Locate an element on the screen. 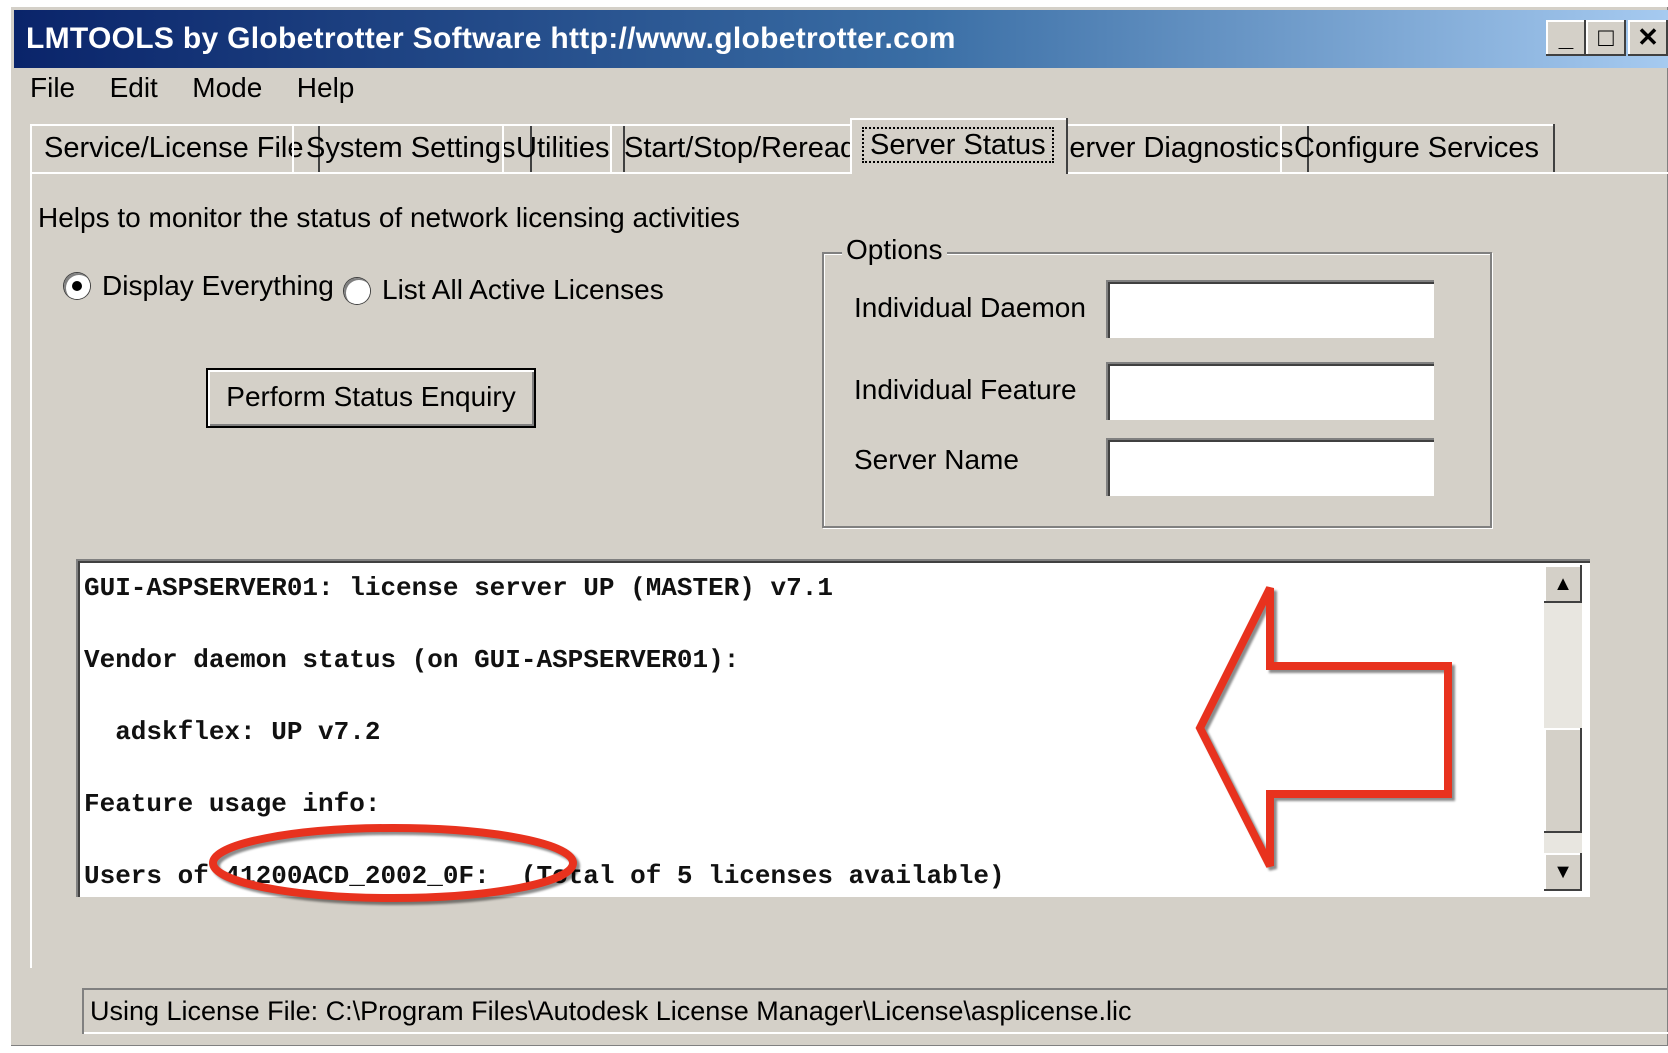  tab-server-status-label: Server Status is located at coordinates (958, 145).